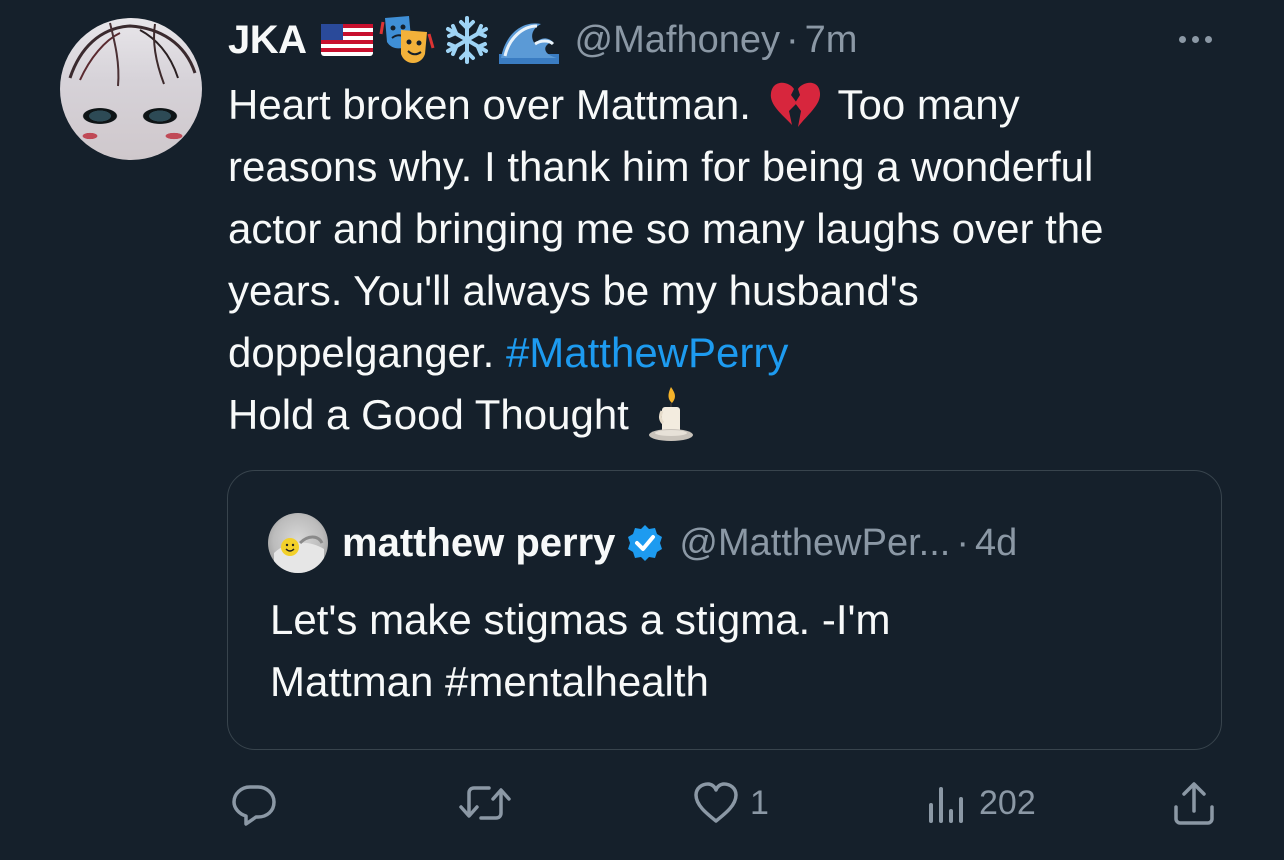 This screenshot has width=1284, height=860. I want to click on share-icon, so click(1194, 803).